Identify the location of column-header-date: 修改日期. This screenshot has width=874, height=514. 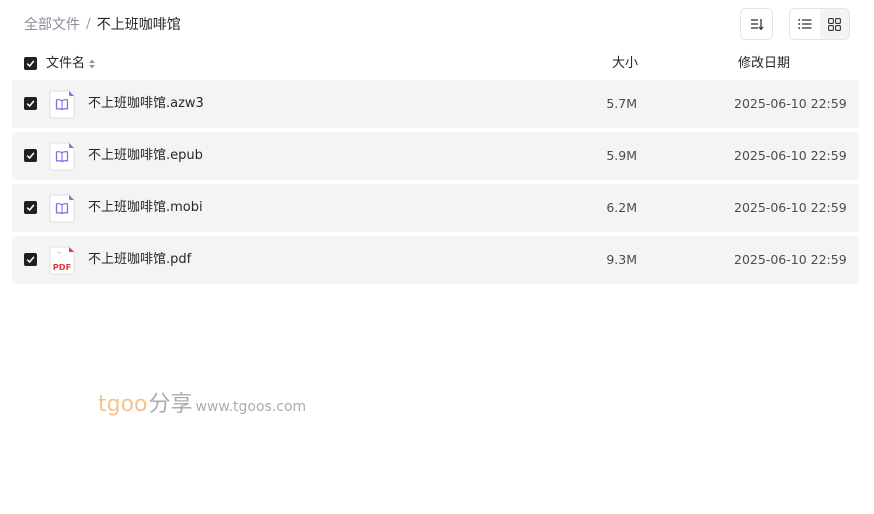
(764, 64).